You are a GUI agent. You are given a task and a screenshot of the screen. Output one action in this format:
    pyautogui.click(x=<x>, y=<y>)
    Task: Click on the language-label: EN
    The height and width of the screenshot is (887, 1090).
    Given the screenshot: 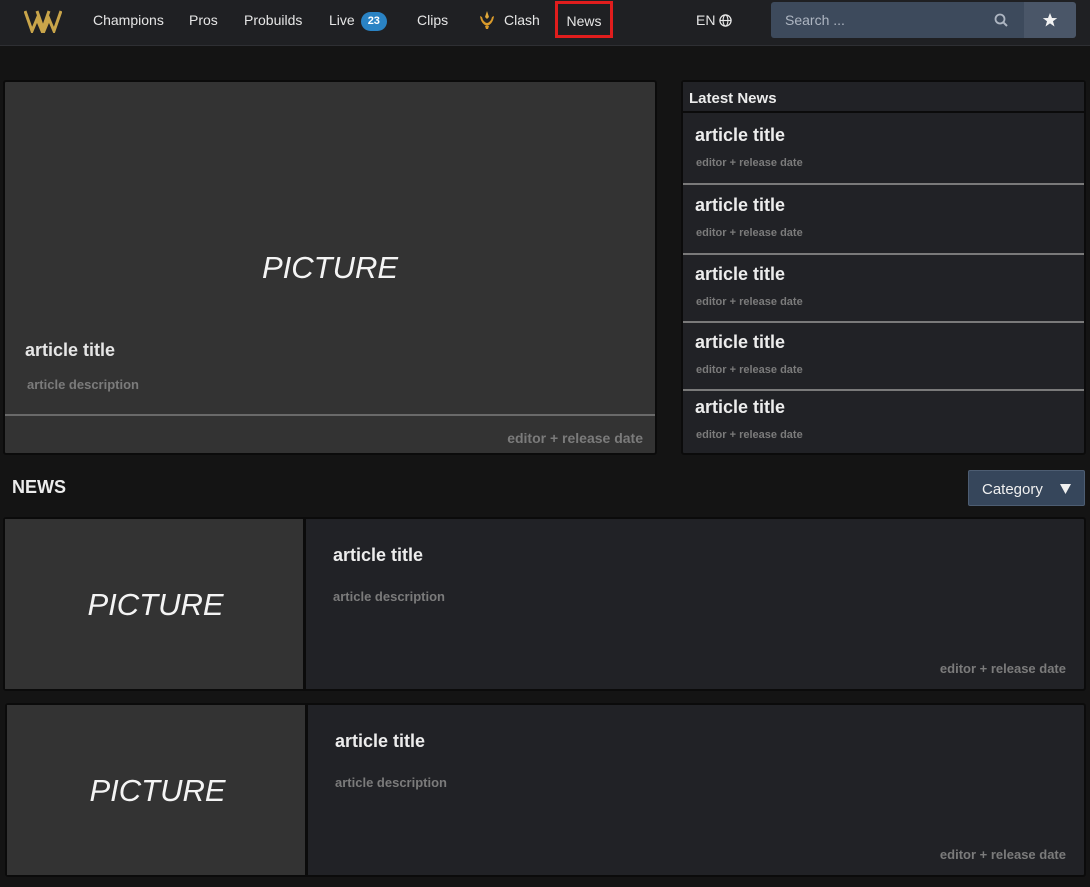 What is the action you would take?
    pyautogui.click(x=706, y=20)
    